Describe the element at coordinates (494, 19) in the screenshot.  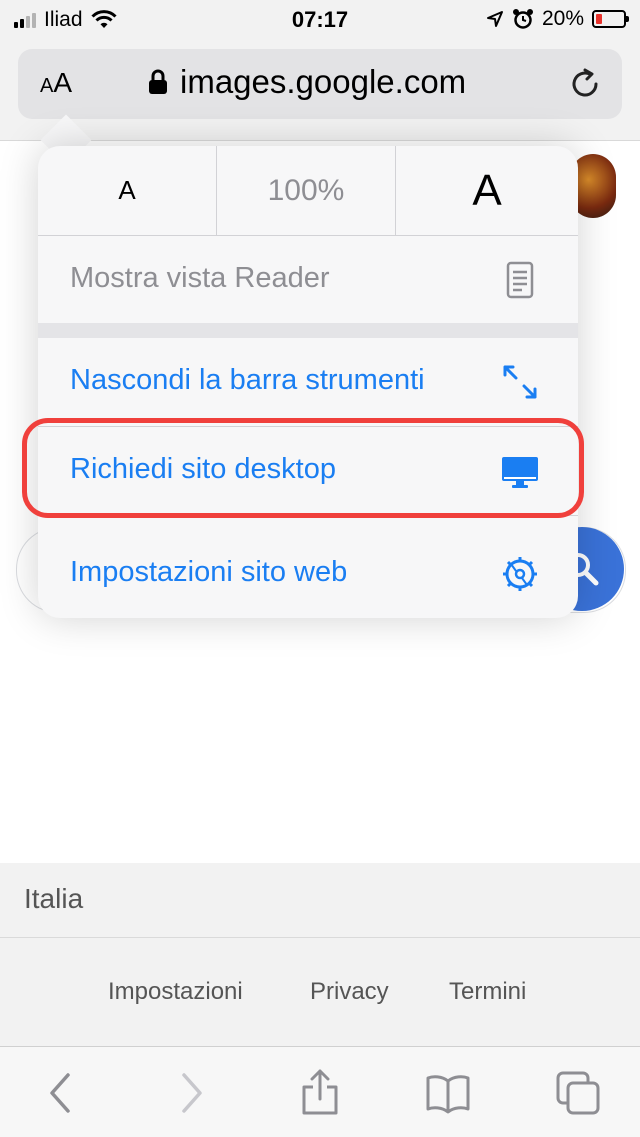
I see `location-arrow-icon` at that location.